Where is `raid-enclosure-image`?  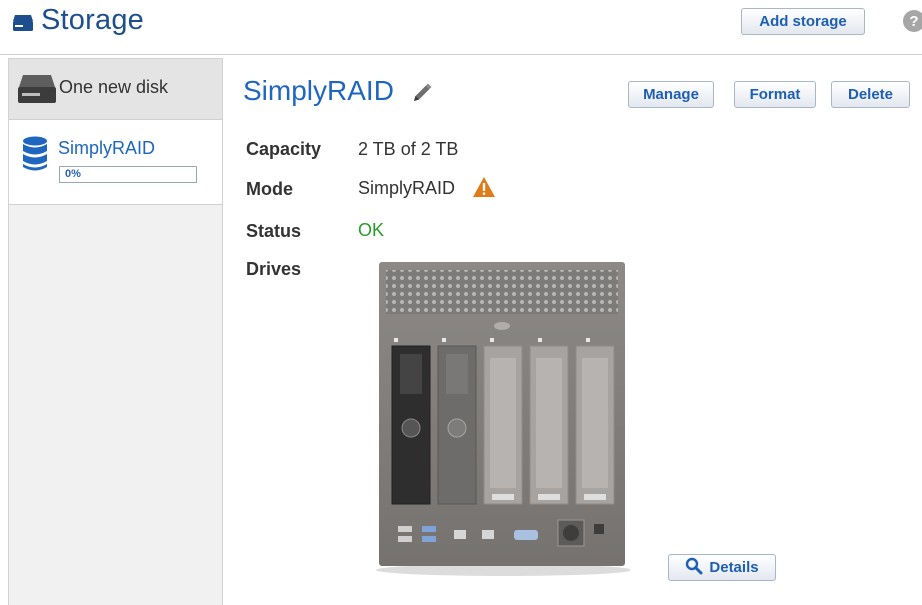 raid-enclosure-image is located at coordinates (503, 417).